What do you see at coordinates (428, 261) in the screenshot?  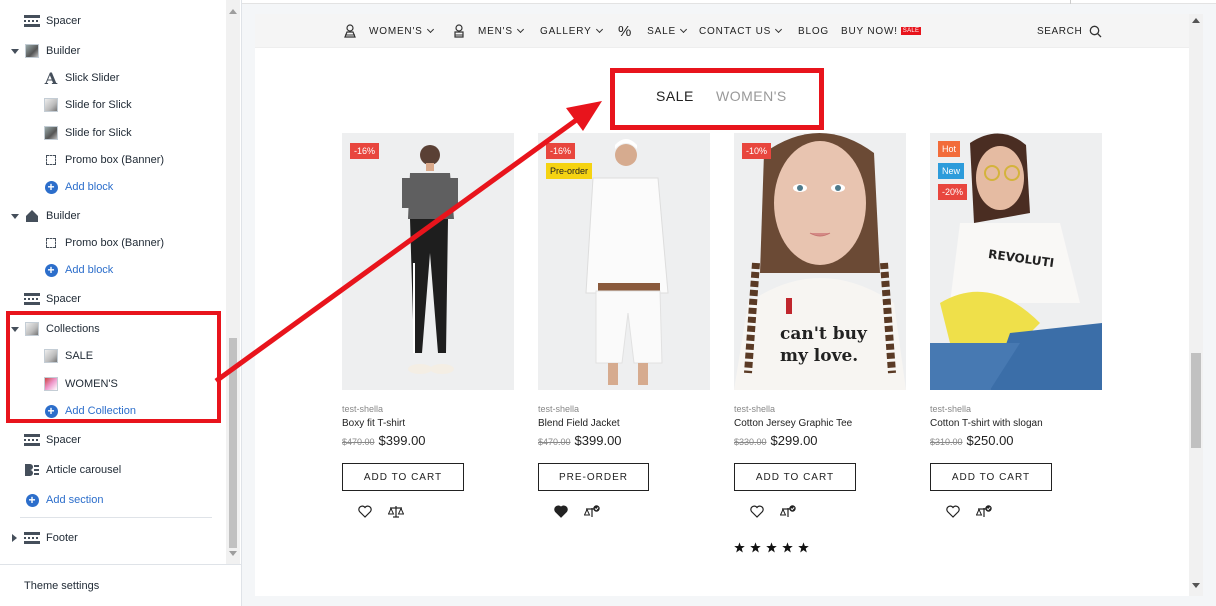 I see `product-image: -16%` at bounding box center [428, 261].